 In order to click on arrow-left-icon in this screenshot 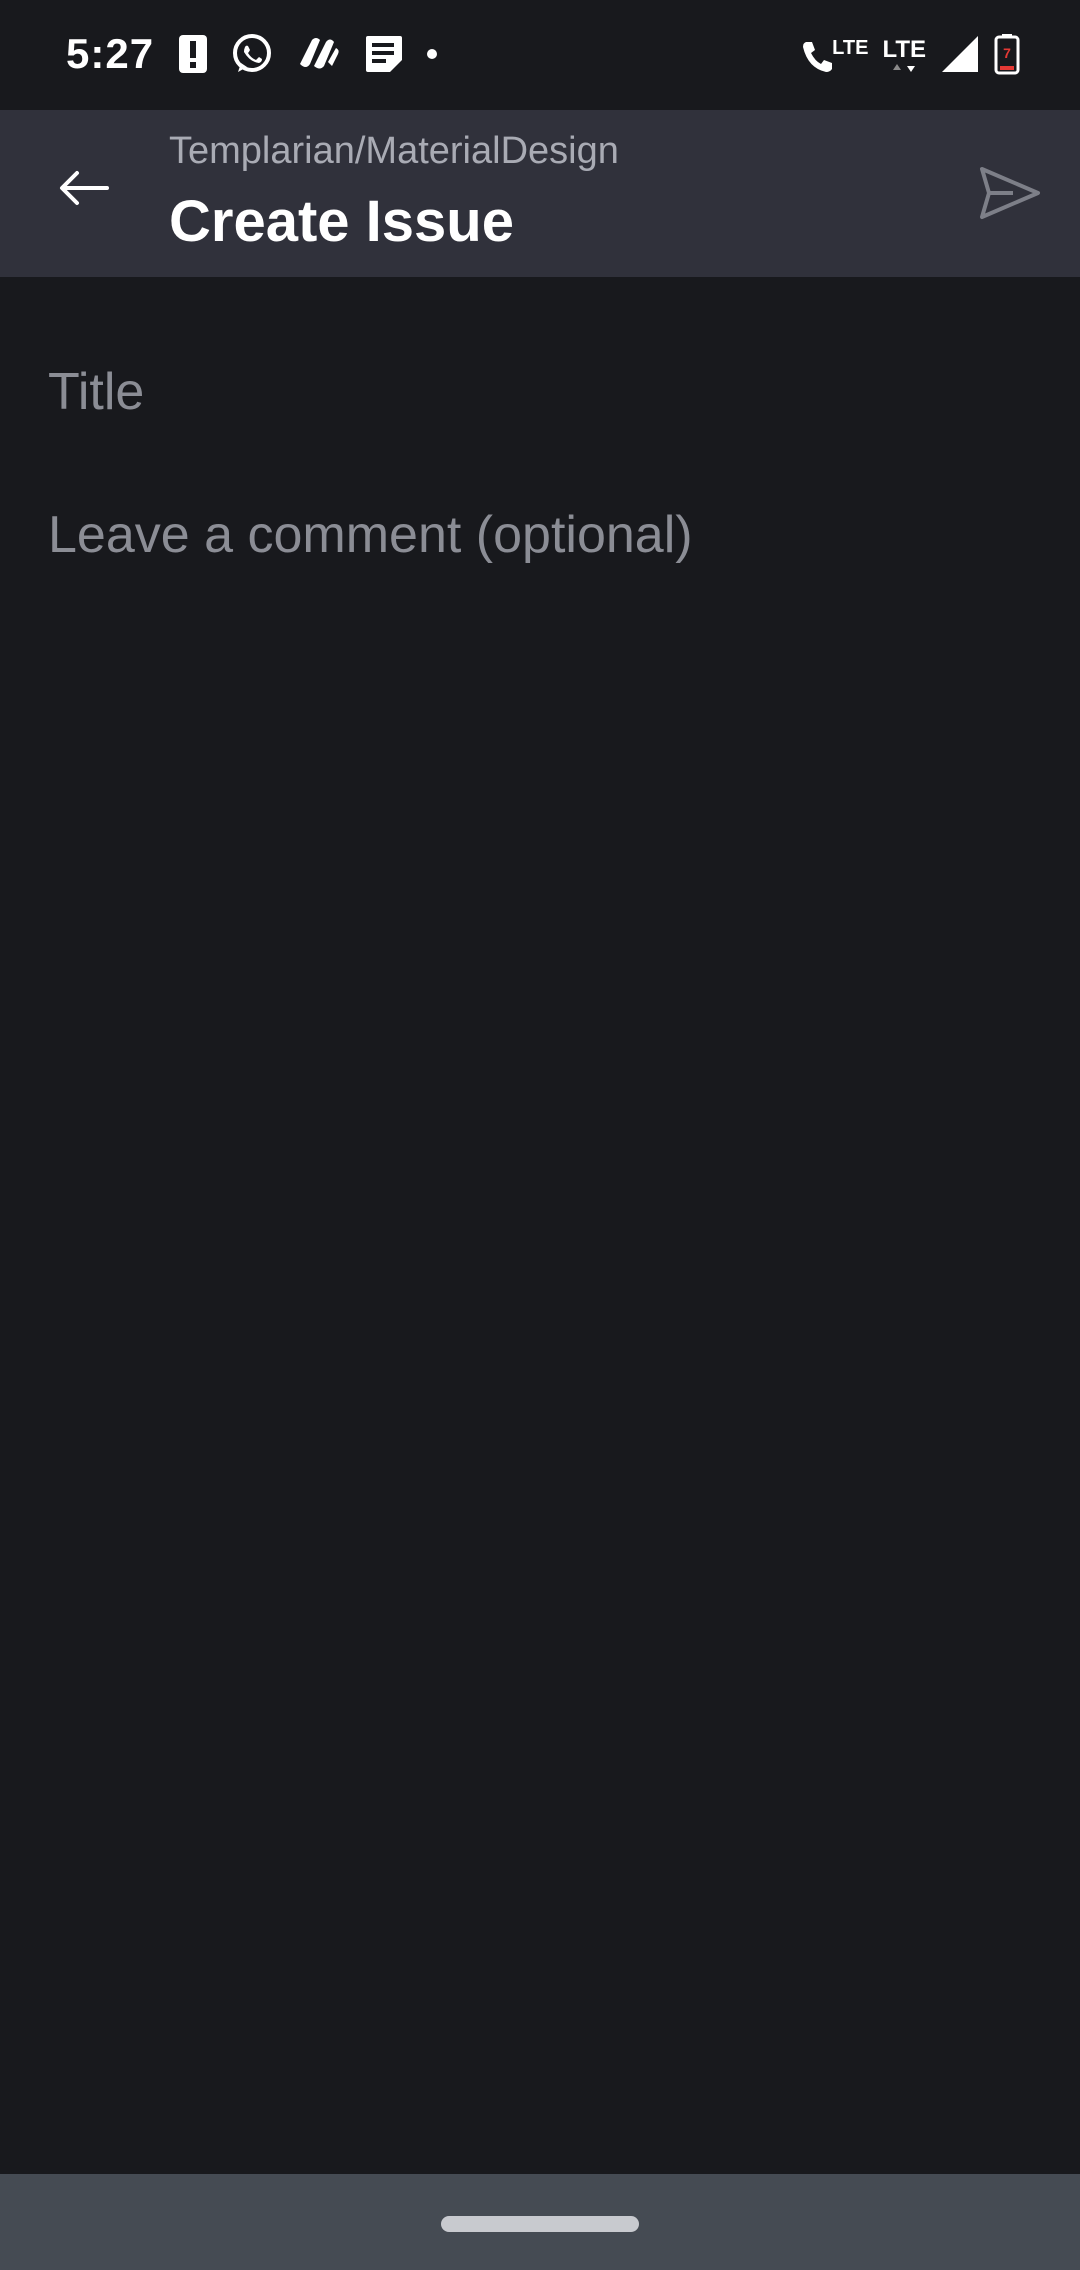, I will do `click(84, 190)`.